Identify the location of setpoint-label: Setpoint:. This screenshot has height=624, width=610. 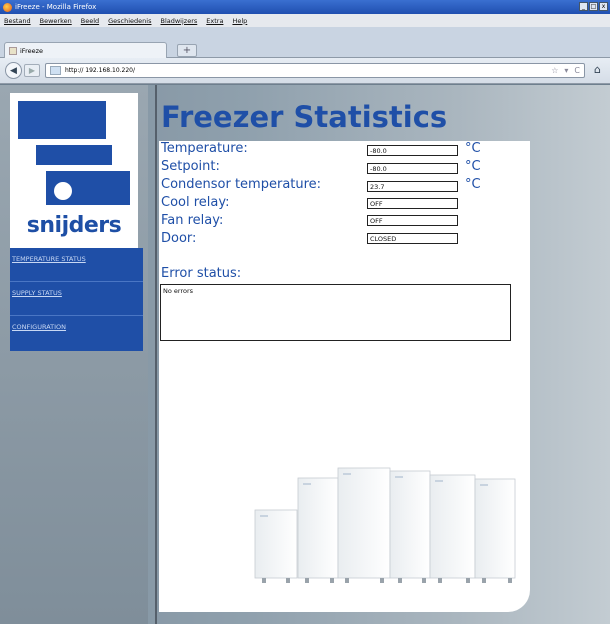
(190, 166).